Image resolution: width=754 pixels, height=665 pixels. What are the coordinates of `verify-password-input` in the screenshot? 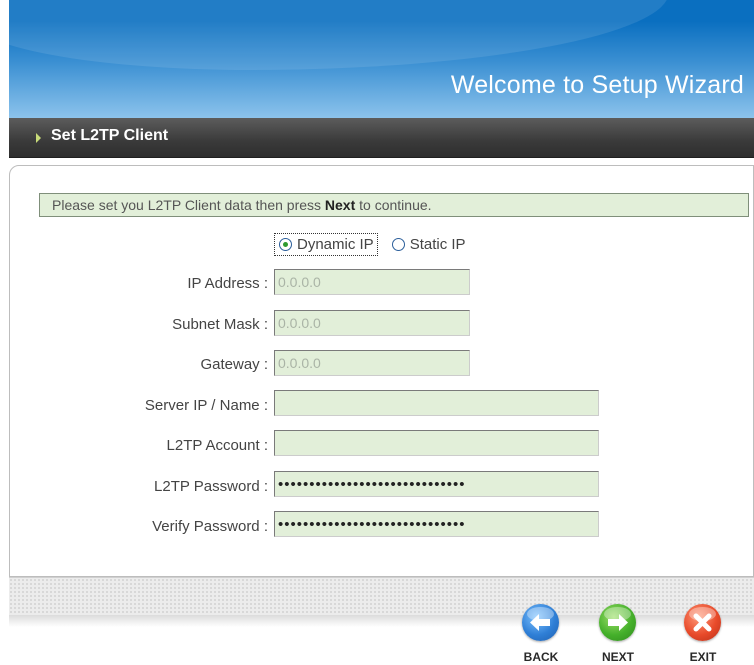 It's located at (436, 524).